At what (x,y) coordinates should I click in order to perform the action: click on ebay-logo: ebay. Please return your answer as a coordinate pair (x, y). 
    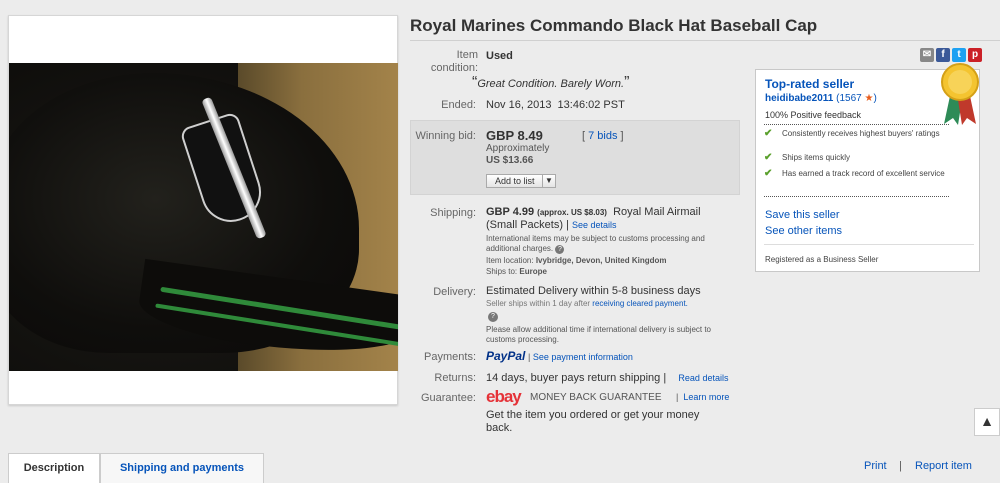
    Looking at the image, I should click on (504, 396).